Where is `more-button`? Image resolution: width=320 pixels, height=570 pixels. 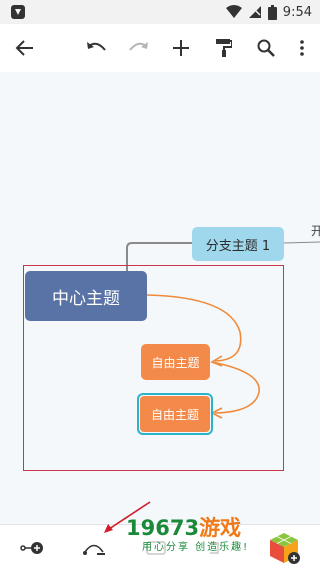 more-button is located at coordinates (300, 48).